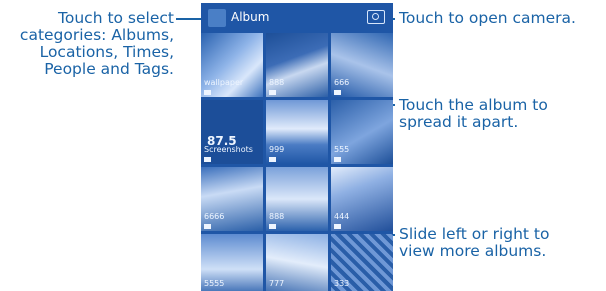  I want to click on album-tile: 87.5 Screenshots, so click(232, 132).